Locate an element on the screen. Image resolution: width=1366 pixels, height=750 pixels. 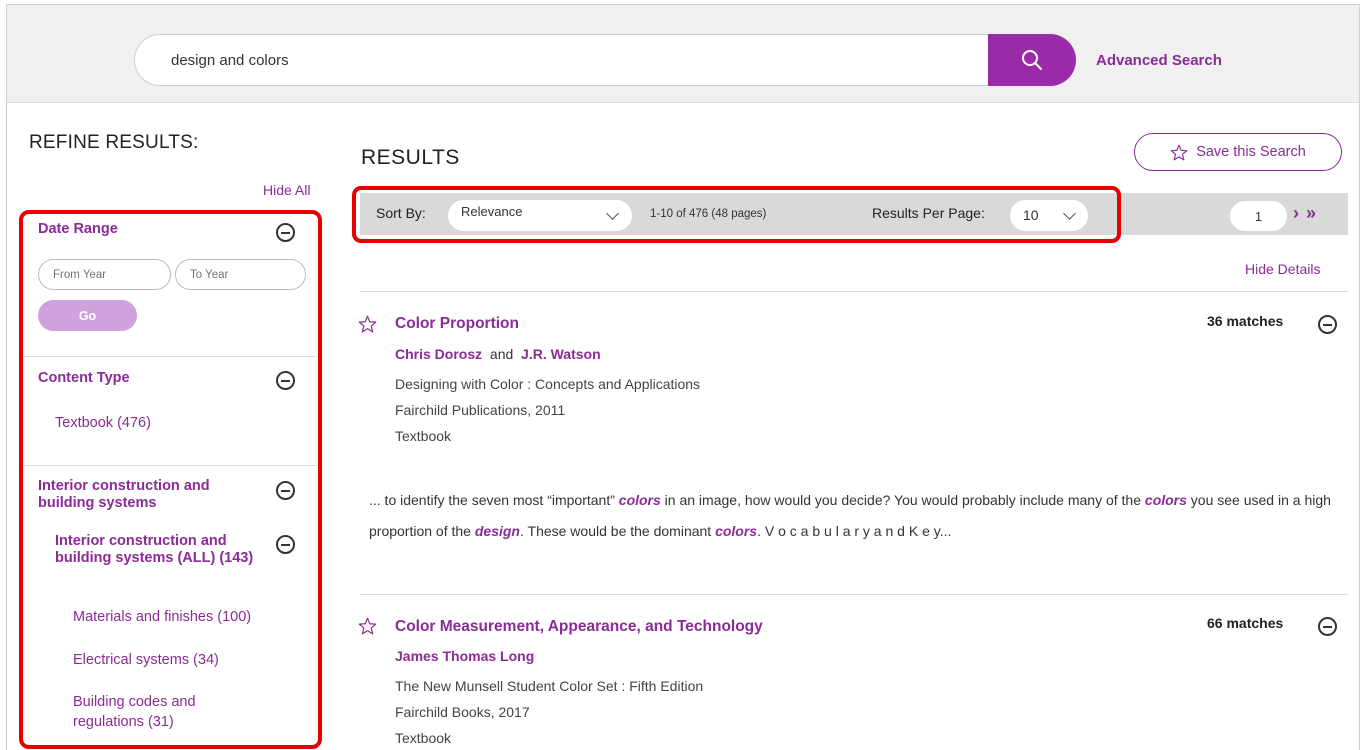
results-title: RESULTS is located at coordinates (410, 157).